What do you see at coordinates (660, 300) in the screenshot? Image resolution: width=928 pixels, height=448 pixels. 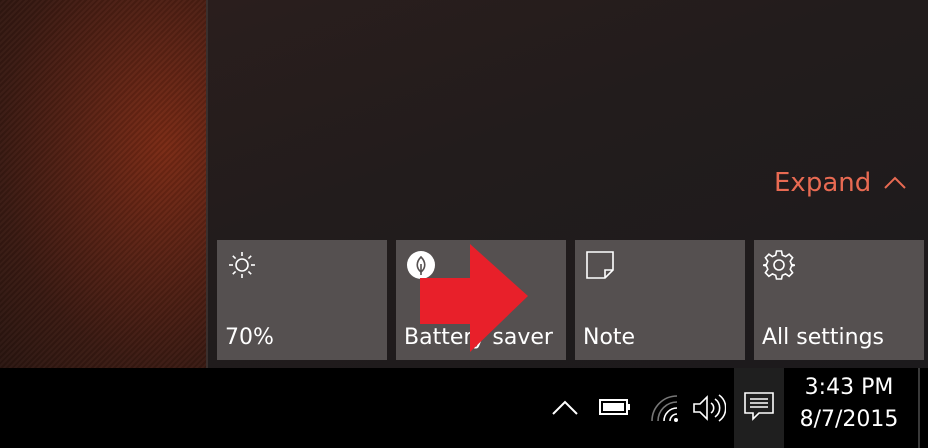 I see `tile-note: Note` at bounding box center [660, 300].